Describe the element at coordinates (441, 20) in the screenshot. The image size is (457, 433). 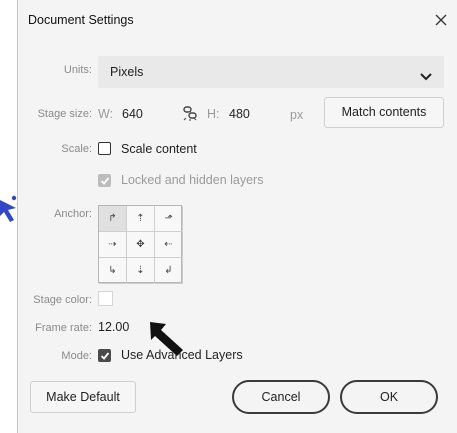
I see `close-icon` at that location.